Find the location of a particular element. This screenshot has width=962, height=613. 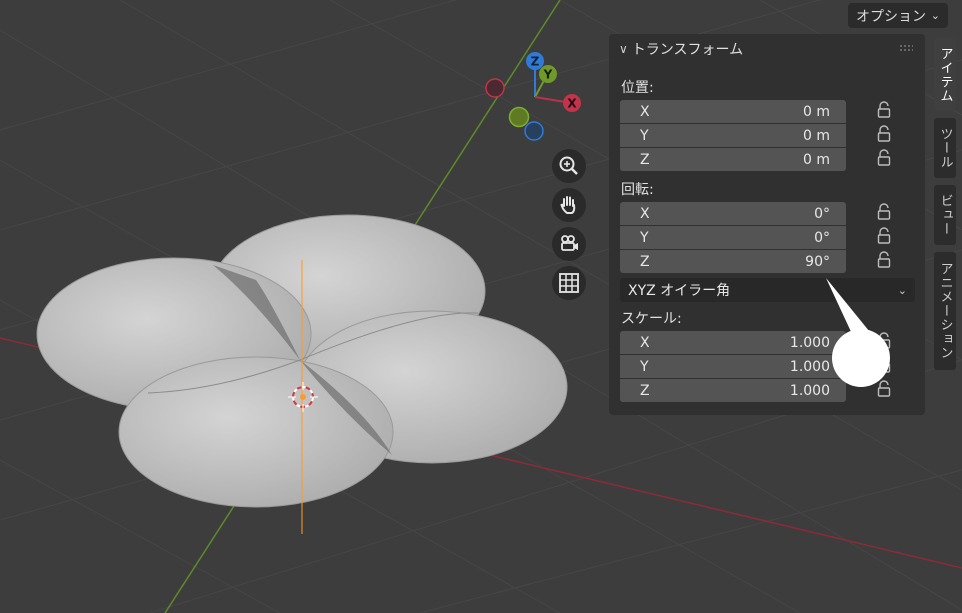

hand-pan-icon is located at coordinates (568, 205).